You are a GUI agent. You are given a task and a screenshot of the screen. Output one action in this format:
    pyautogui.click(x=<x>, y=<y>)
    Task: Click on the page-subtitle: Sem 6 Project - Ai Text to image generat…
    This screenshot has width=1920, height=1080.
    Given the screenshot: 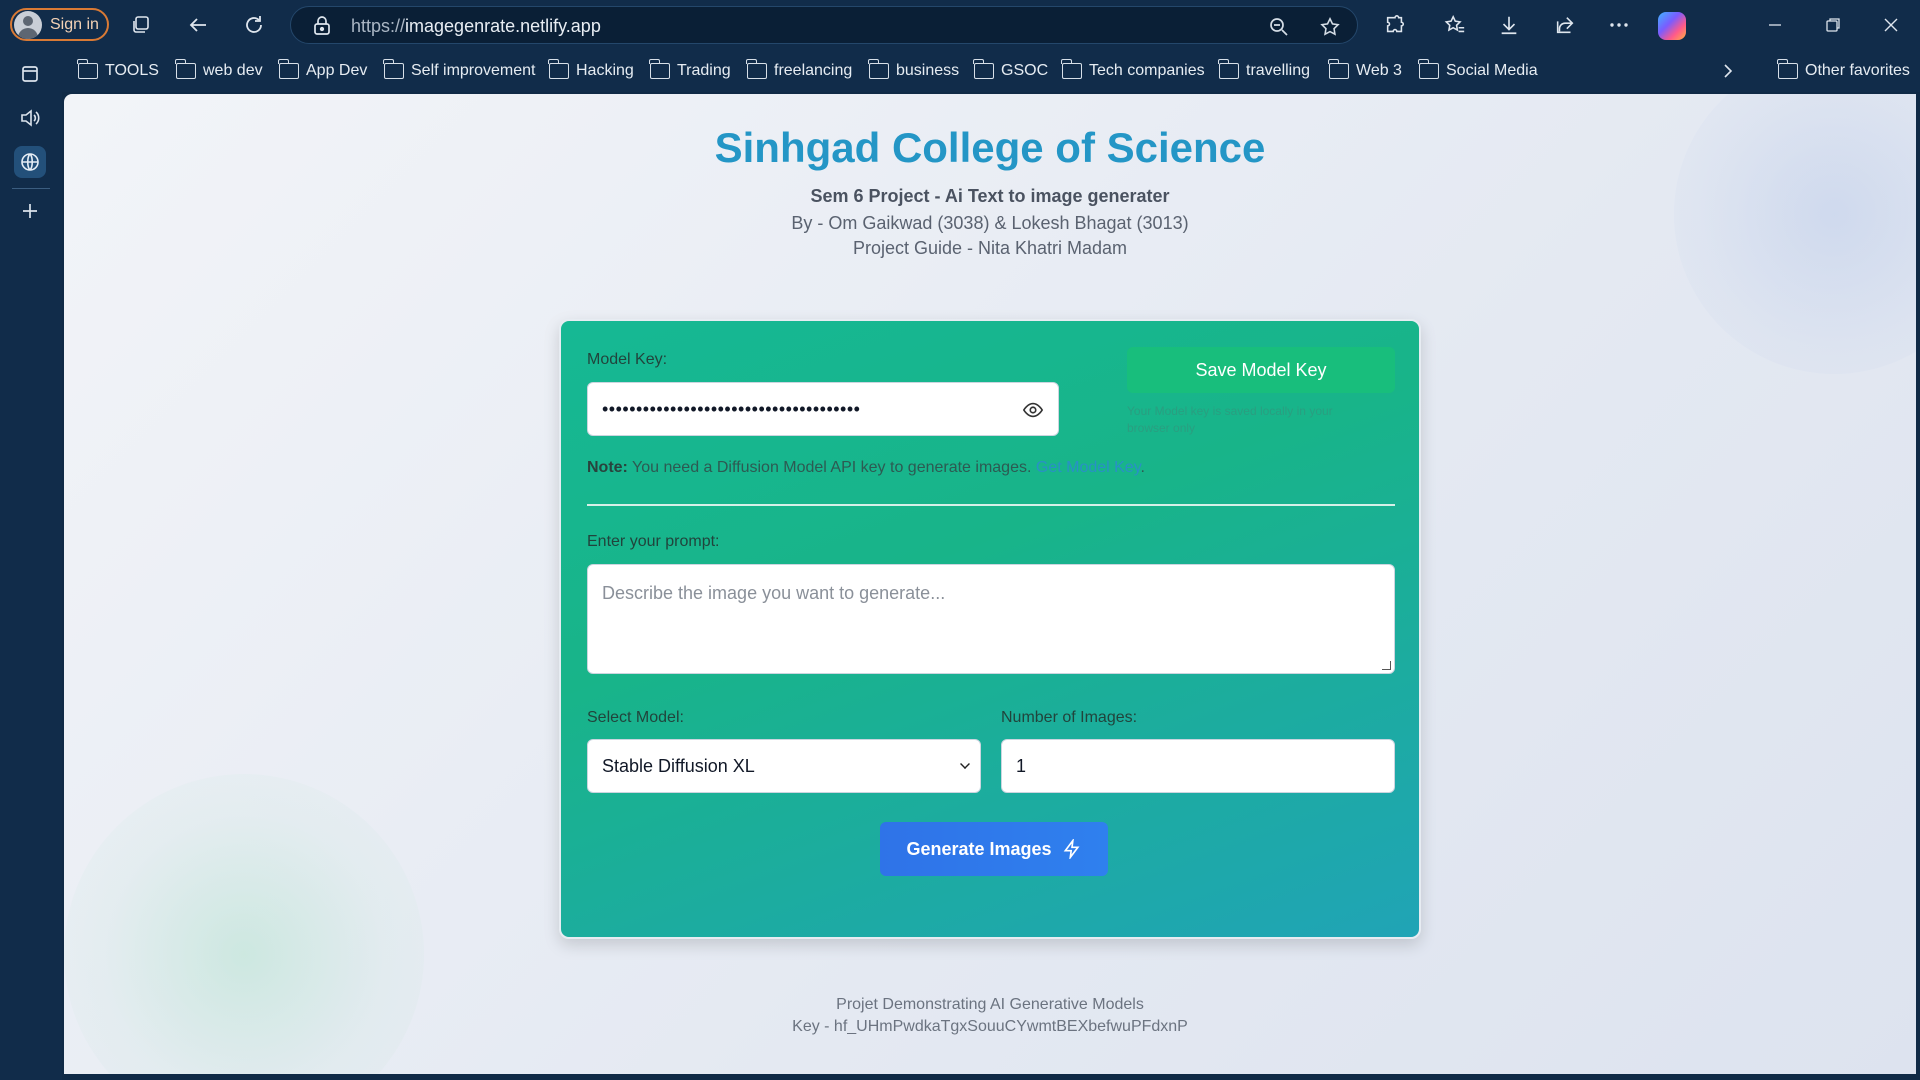 What is the action you would take?
    pyautogui.click(x=990, y=196)
    